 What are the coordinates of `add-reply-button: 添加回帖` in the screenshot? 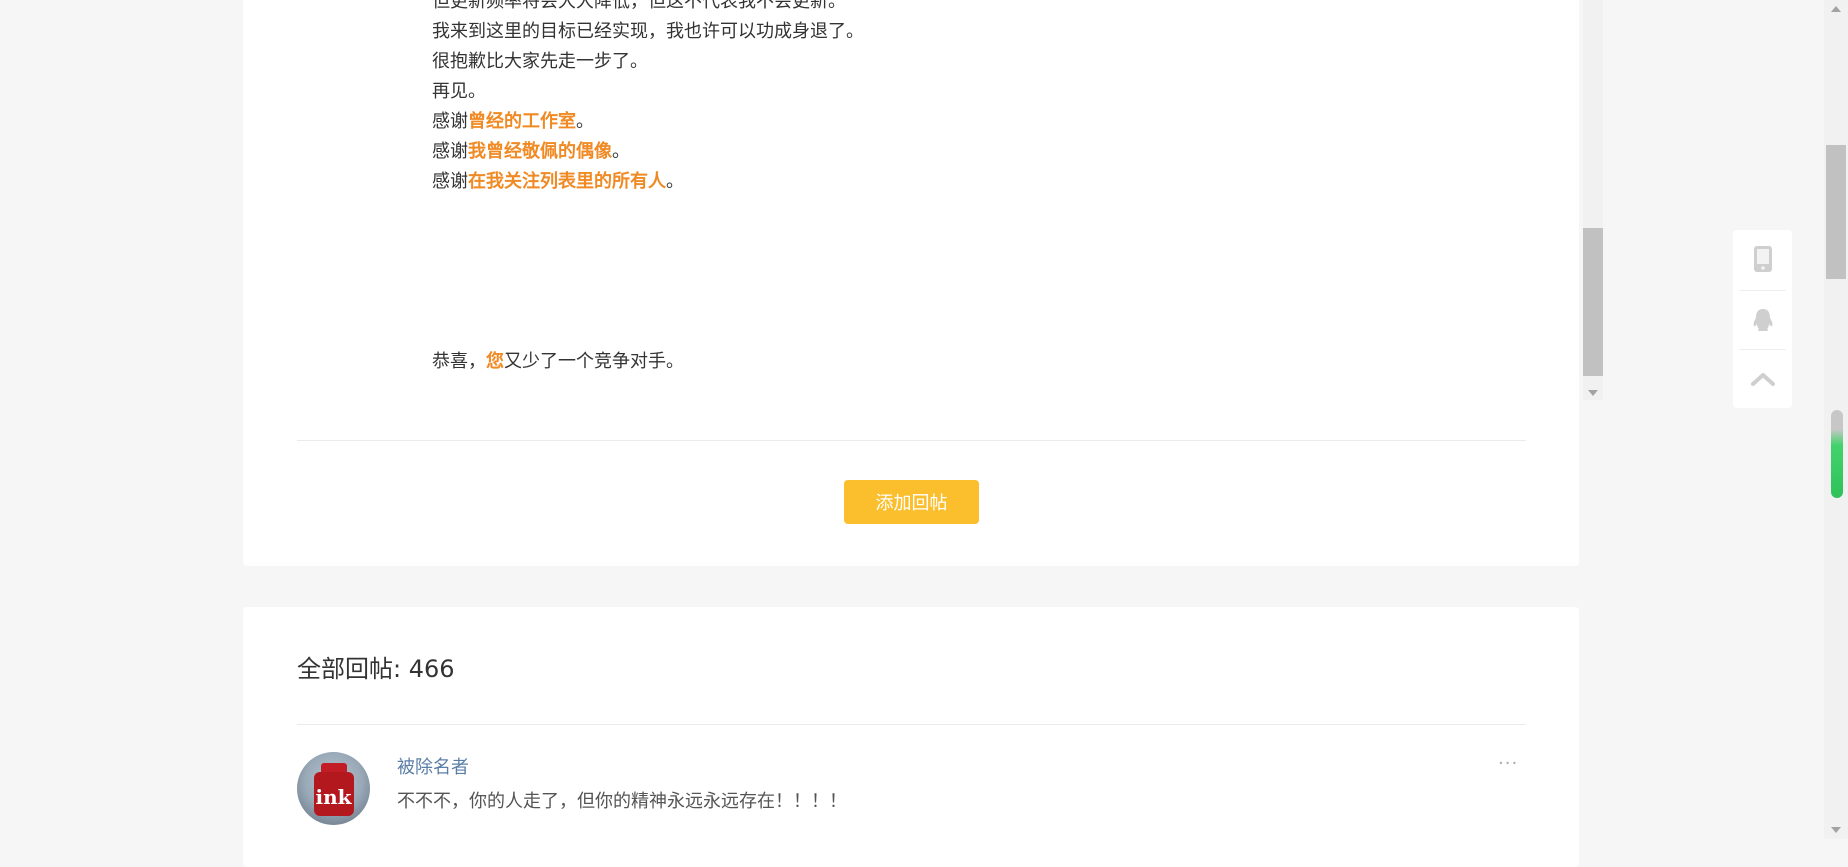 It's located at (911, 502).